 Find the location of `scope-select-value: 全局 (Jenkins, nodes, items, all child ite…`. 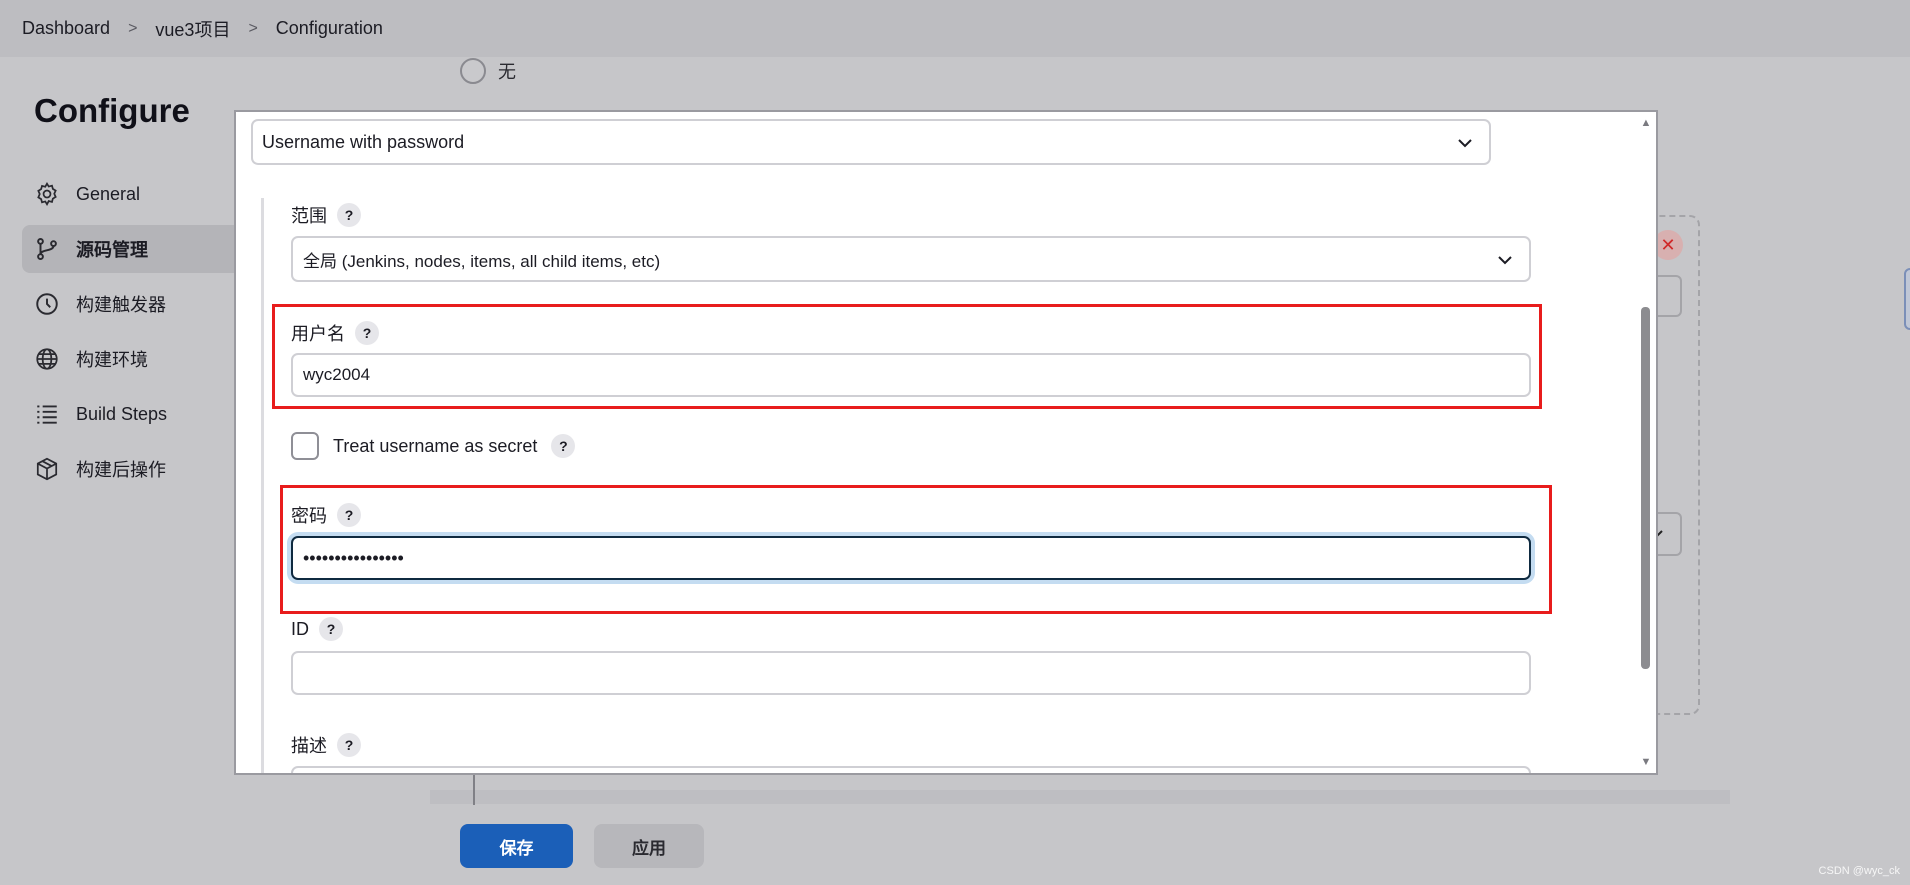

scope-select-value: 全局 (Jenkins, nodes, items, all child ite… is located at coordinates (482, 261).